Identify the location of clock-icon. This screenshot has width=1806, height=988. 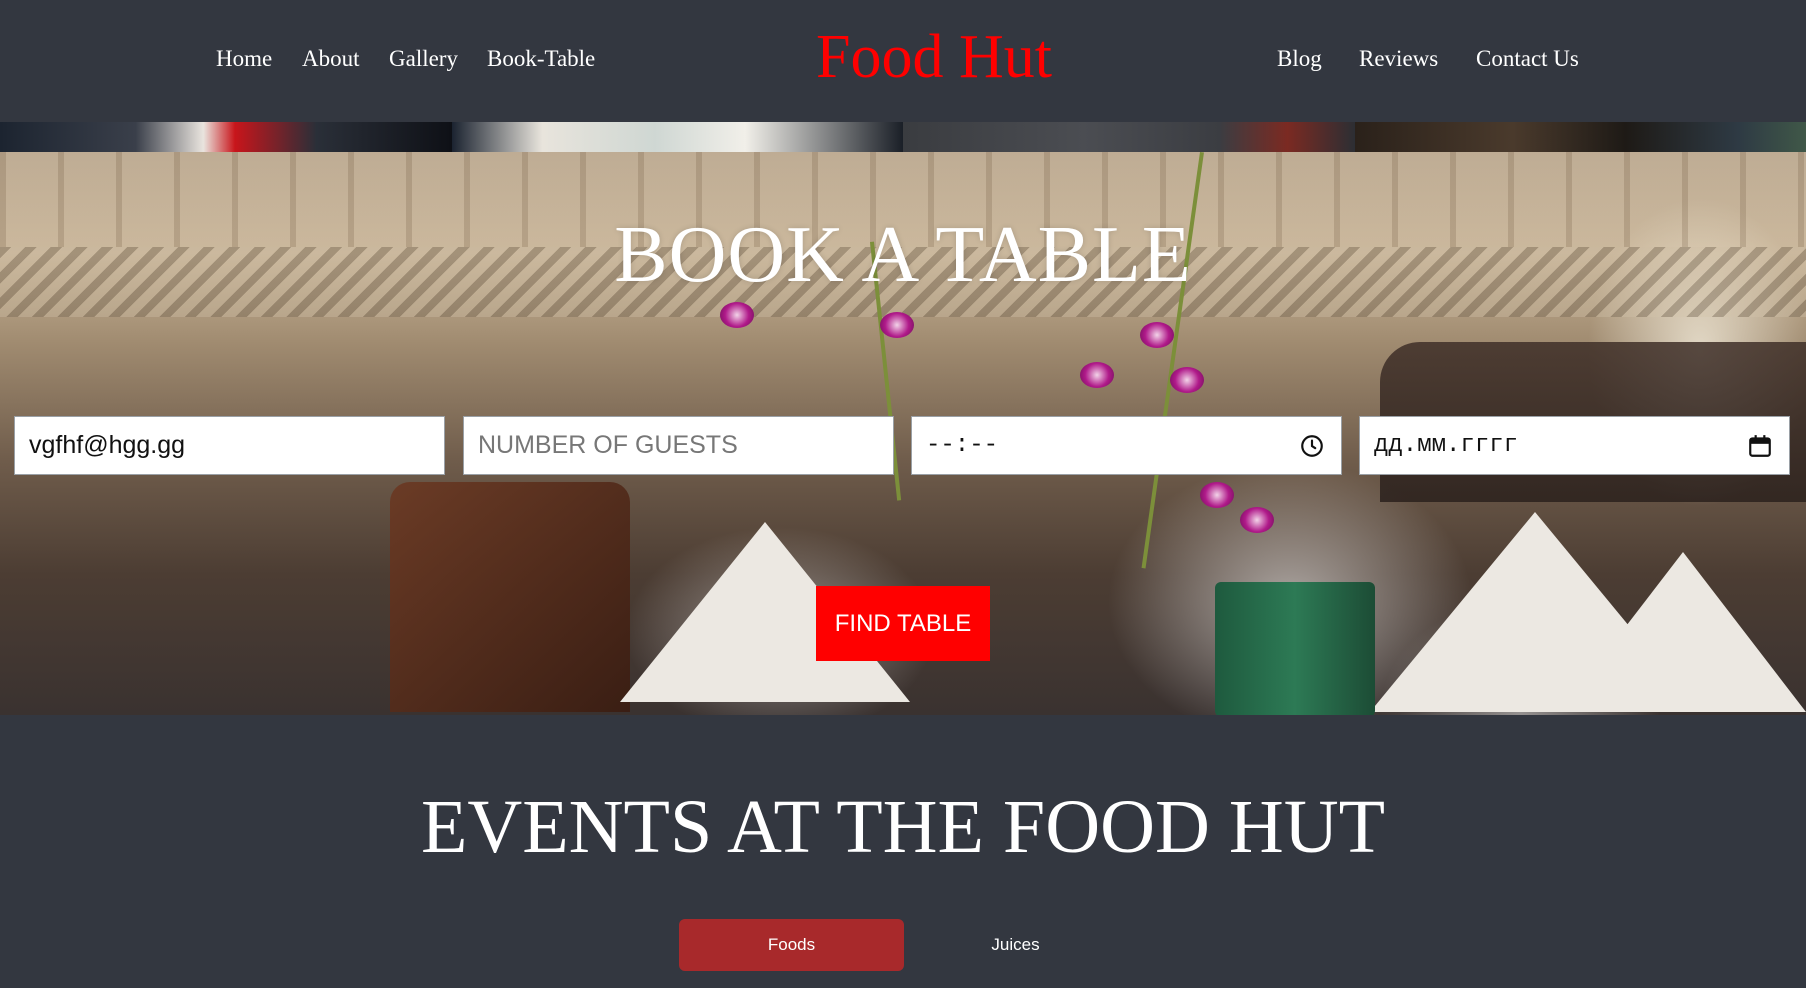
(1312, 446).